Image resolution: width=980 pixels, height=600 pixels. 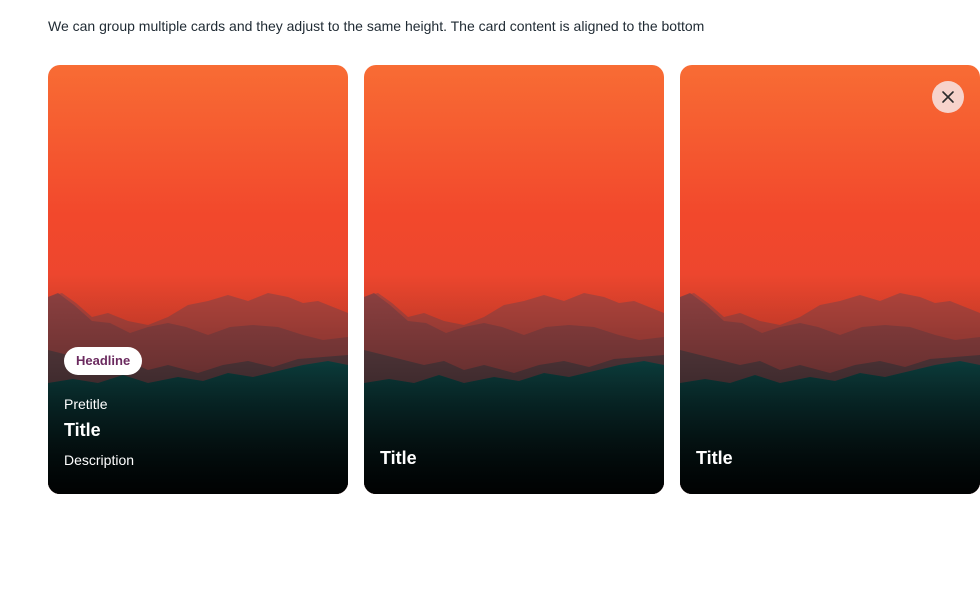 I want to click on headline-badge: Headline, so click(x=103, y=361).